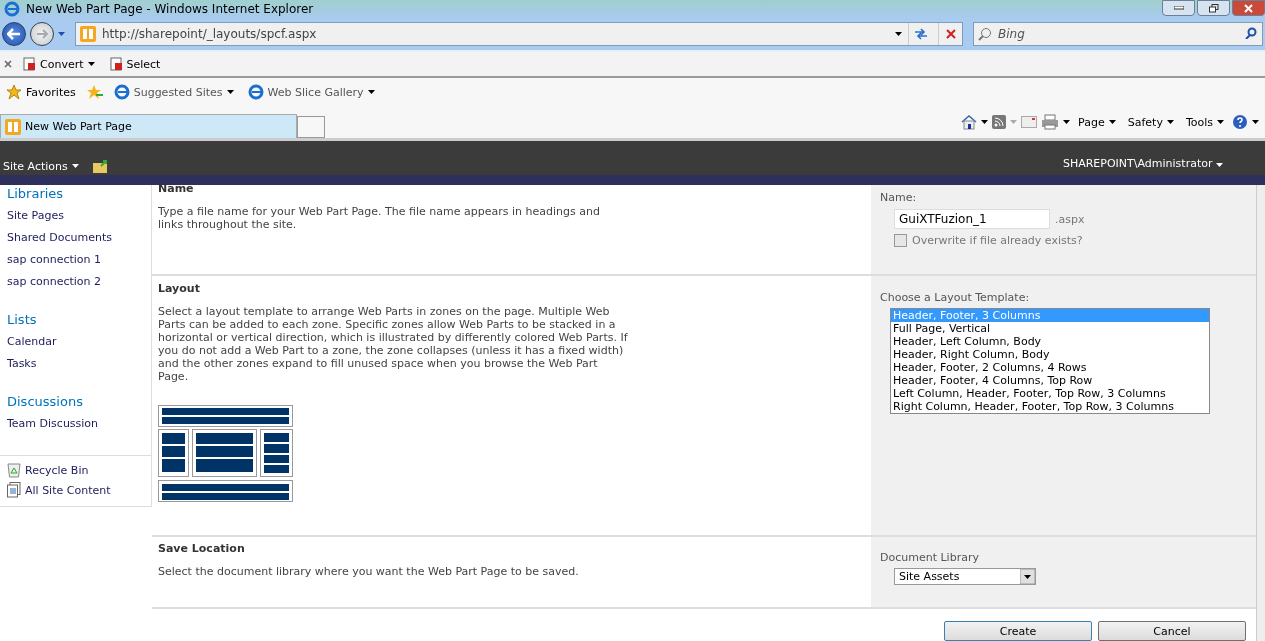 The image size is (1265, 641). Describe the element at coordinates (75, 195) in the screenshot. I see `nav-heading: Libraries` at that location.